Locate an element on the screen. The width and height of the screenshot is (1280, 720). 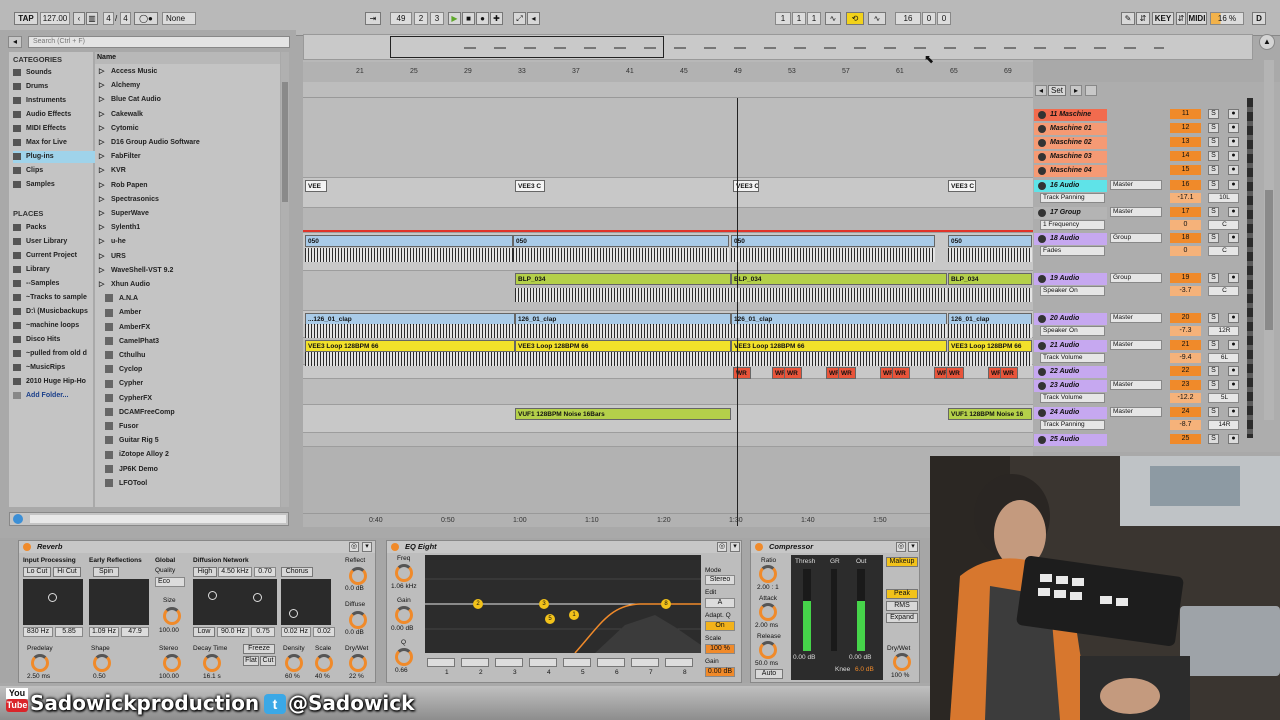
diffusion-display is located at coordinates (235, 602).